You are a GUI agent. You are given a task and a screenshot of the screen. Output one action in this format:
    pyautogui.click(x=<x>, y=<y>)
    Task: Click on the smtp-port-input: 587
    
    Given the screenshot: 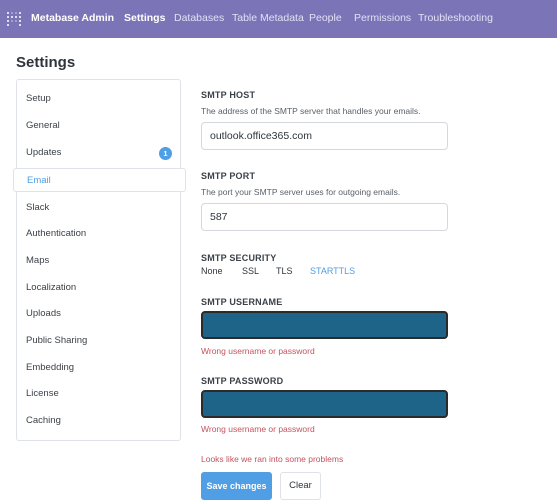 What is the action you would take?
    pyautogui.click(x=324, y=217)
    